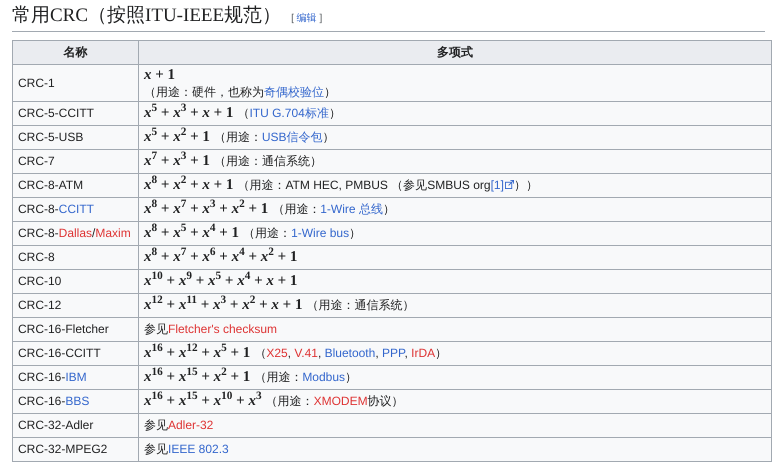  I want to click on column-header: 多项式, so click(455, 52).